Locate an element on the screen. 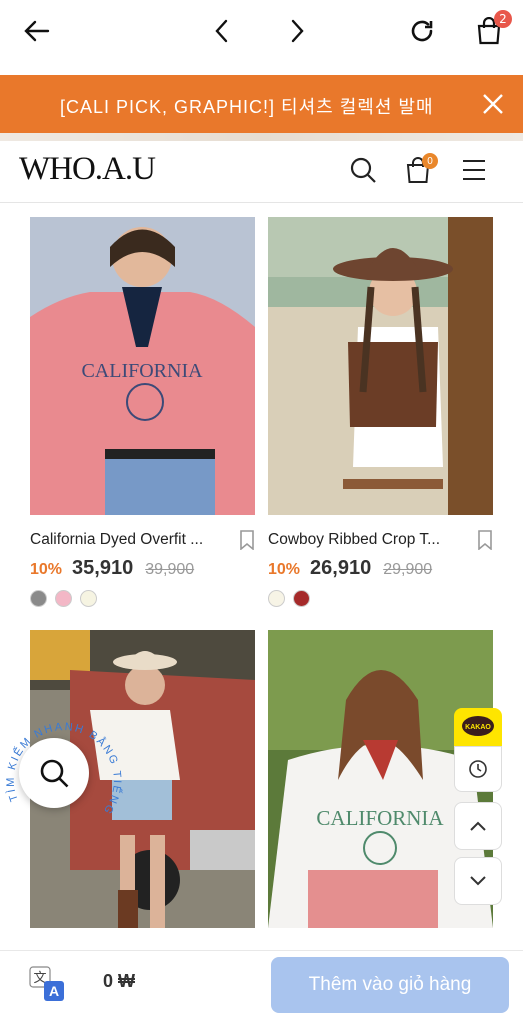 The image size is (523, 1024). chevron-right-icon is located at coordinates (297, 31).